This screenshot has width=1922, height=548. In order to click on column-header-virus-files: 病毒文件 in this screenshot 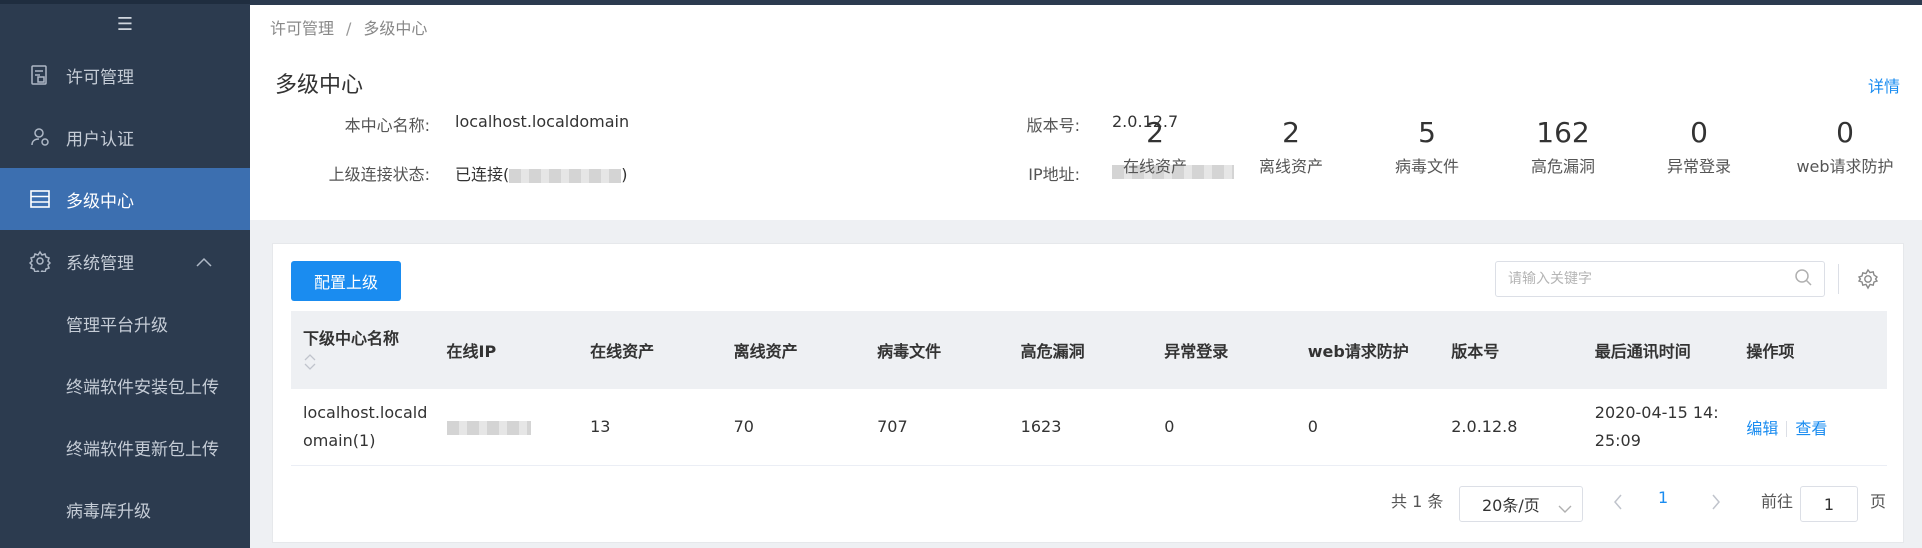, I will do `click(909, 351)`.